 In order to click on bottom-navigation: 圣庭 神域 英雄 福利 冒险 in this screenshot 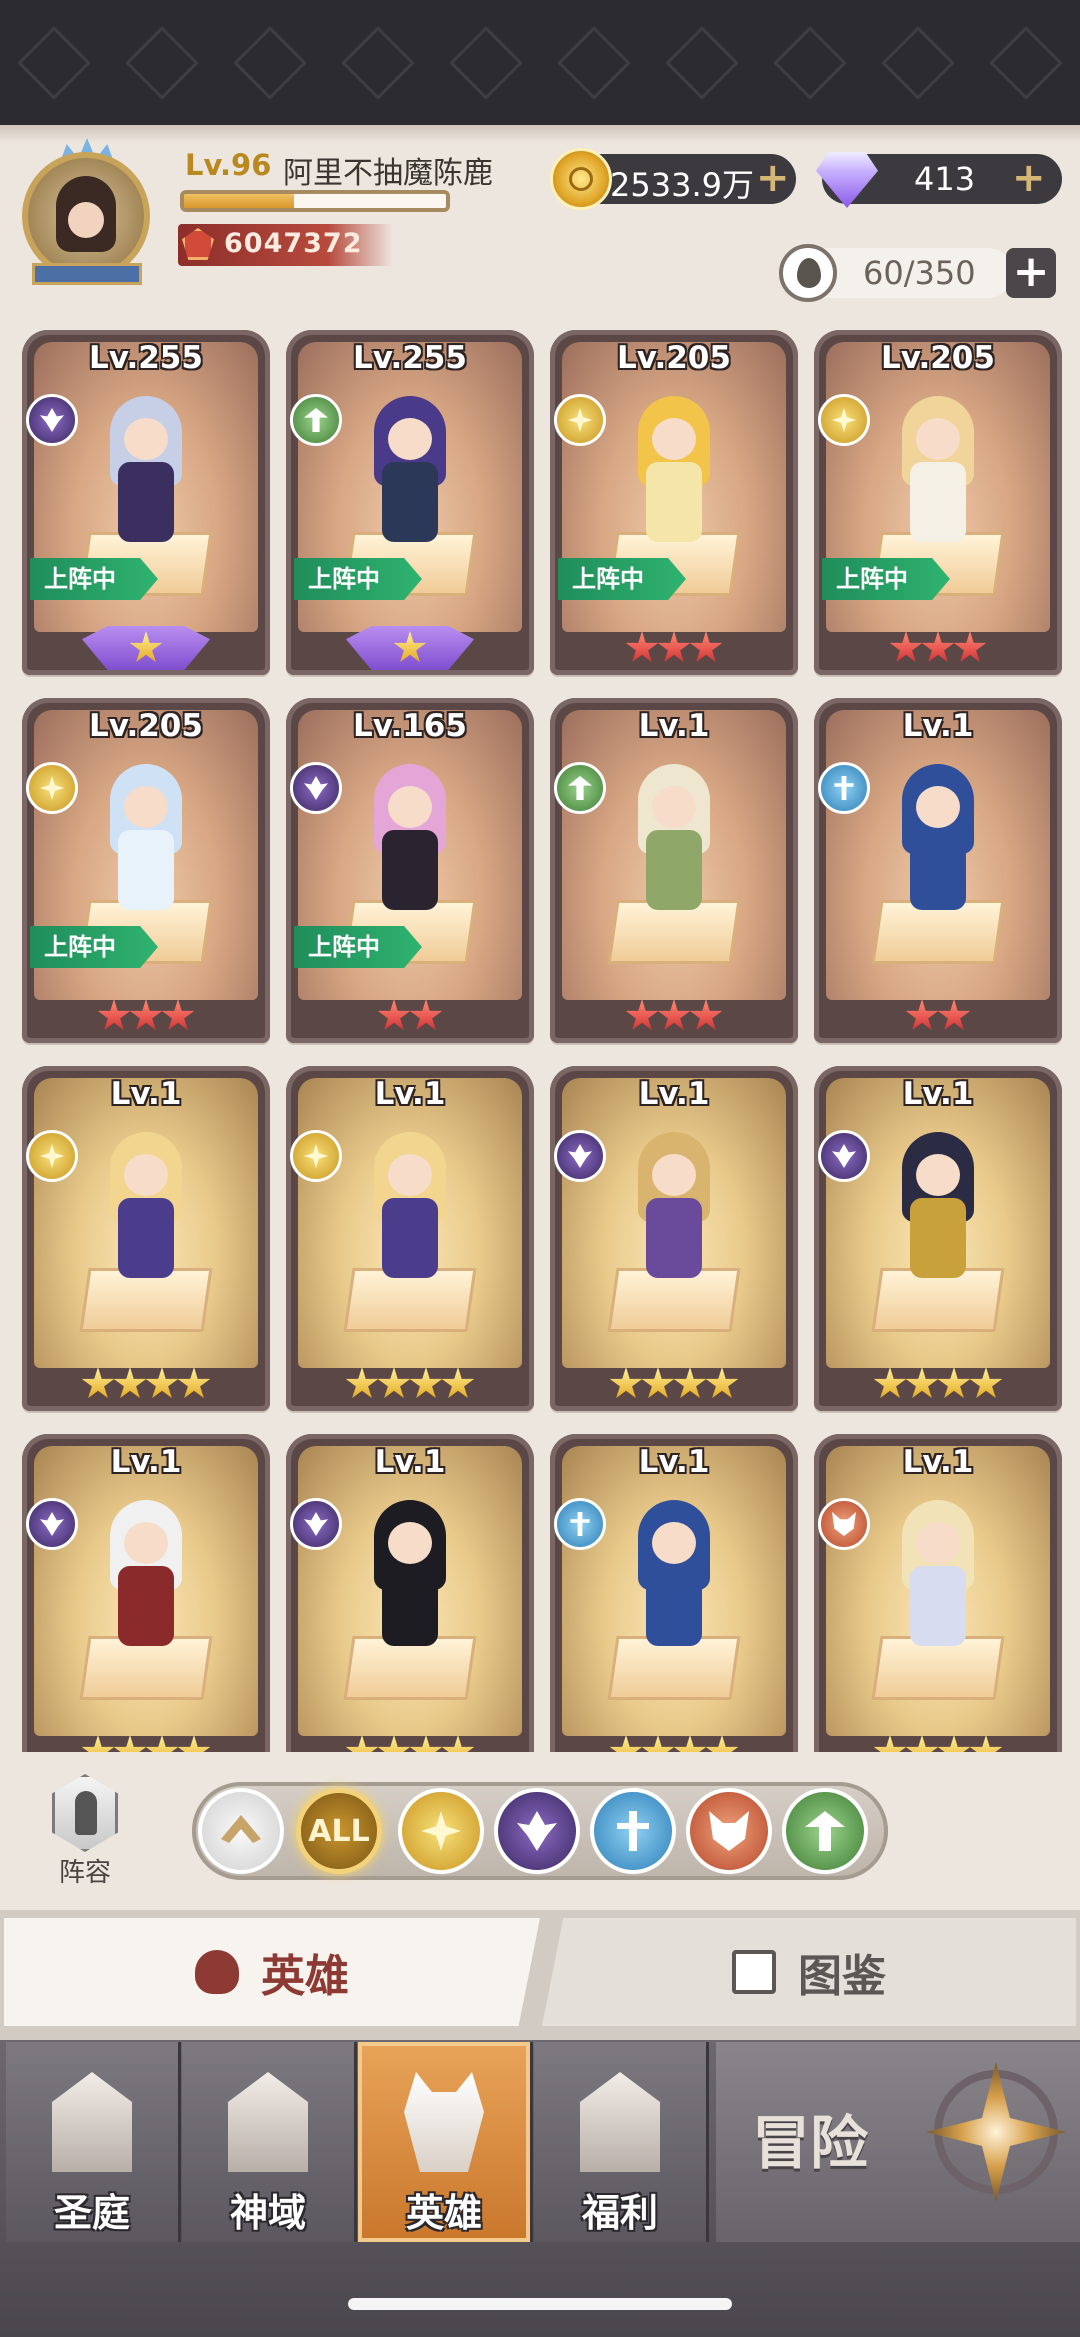, I will do `click(540, 2188)`.